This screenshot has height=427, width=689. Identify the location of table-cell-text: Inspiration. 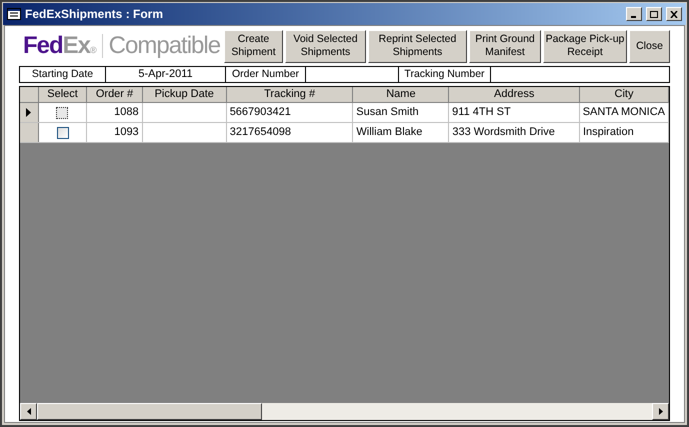
(608, 132).